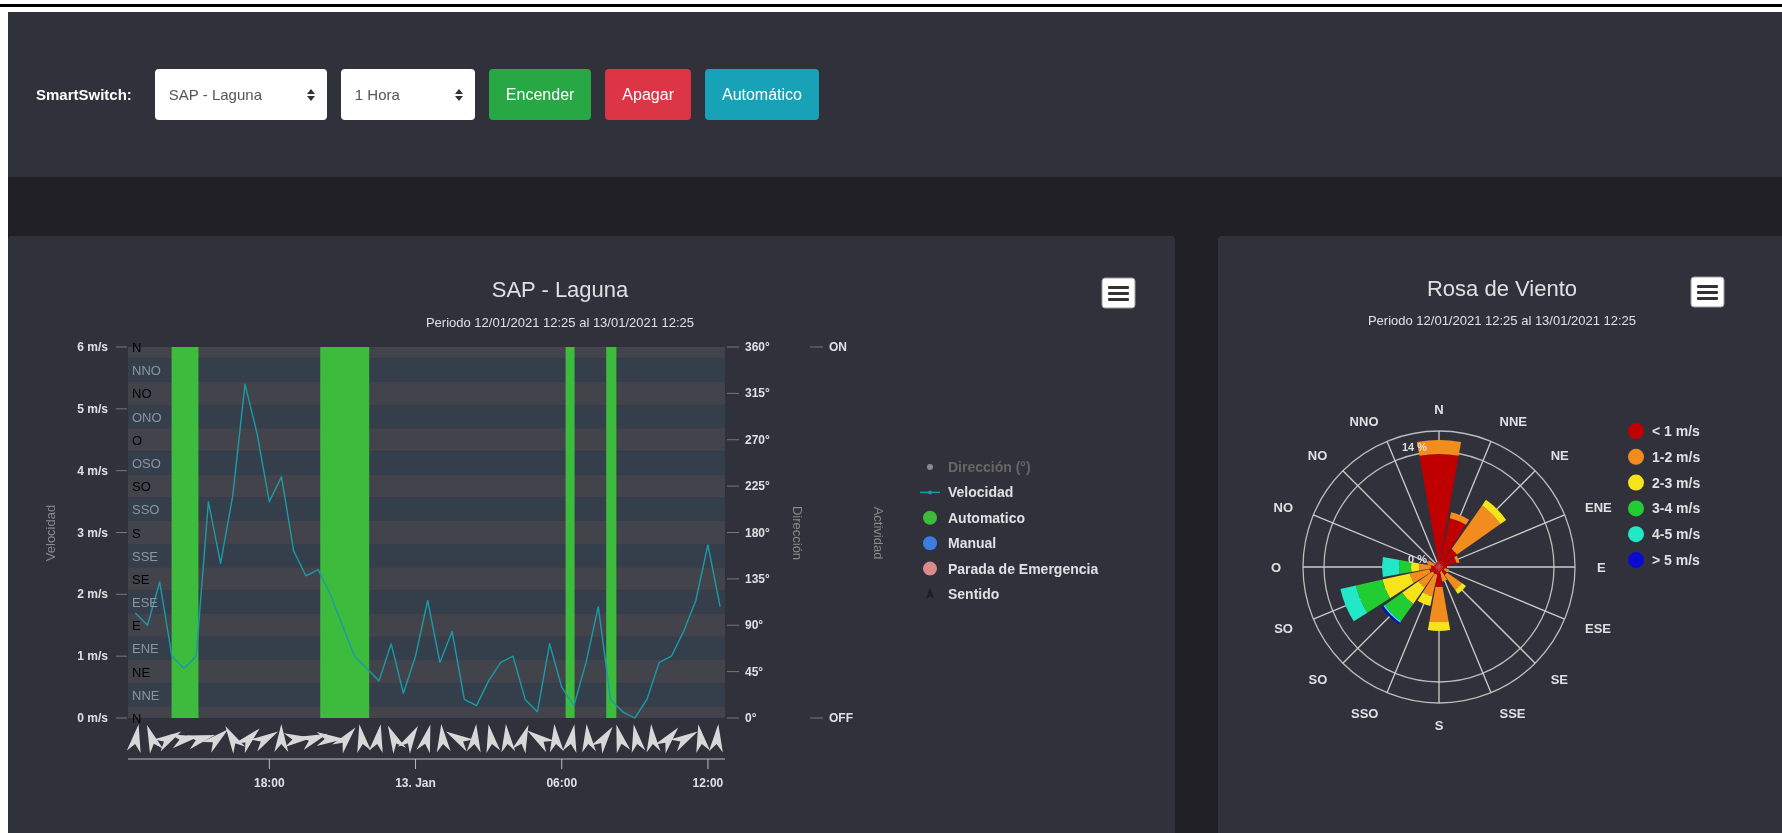 The image size is (1782, 833). Describe the element at coordinates (648, 94) in the screenshot. I see `action-button: Apagar` at that location.